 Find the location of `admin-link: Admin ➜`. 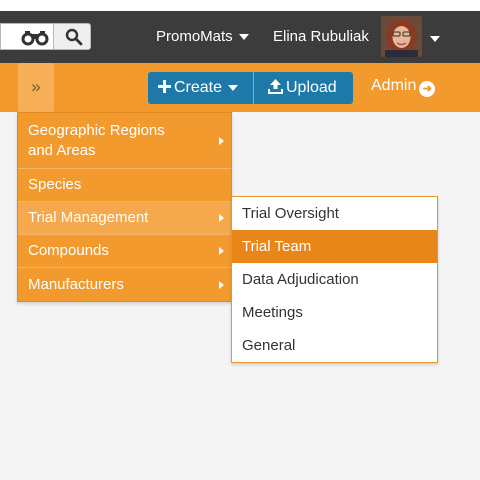

admin-link: Admin ➜ is located at coordinates (403, 87).